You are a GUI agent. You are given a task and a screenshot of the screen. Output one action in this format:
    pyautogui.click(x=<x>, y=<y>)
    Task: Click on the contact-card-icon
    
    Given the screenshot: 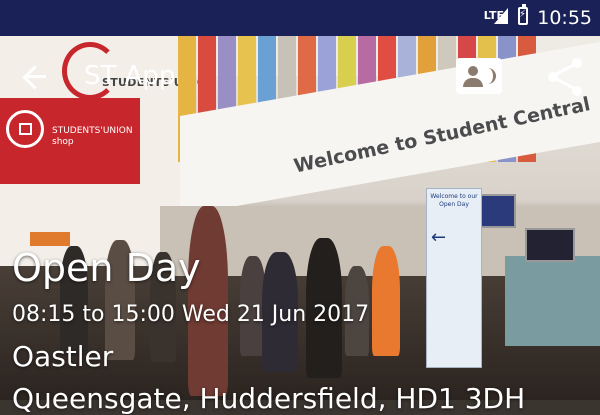 What is the action you would take?
    pyautogui.click(x=479, y=76)
    